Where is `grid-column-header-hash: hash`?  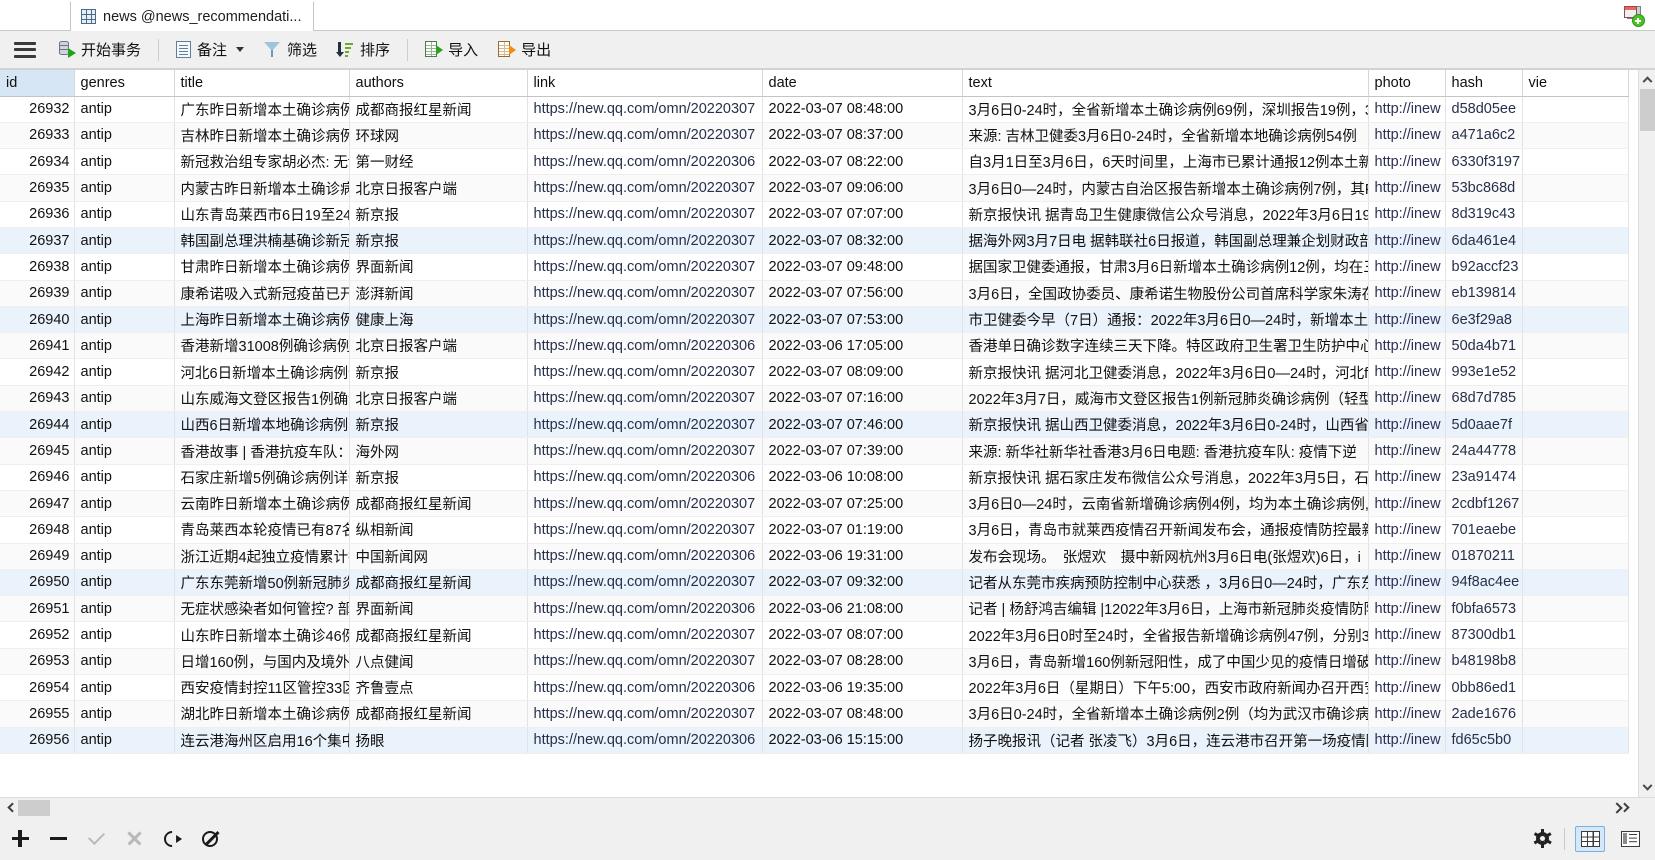
grid-column-header-hash: hash is located at coordinates (1484, 83).